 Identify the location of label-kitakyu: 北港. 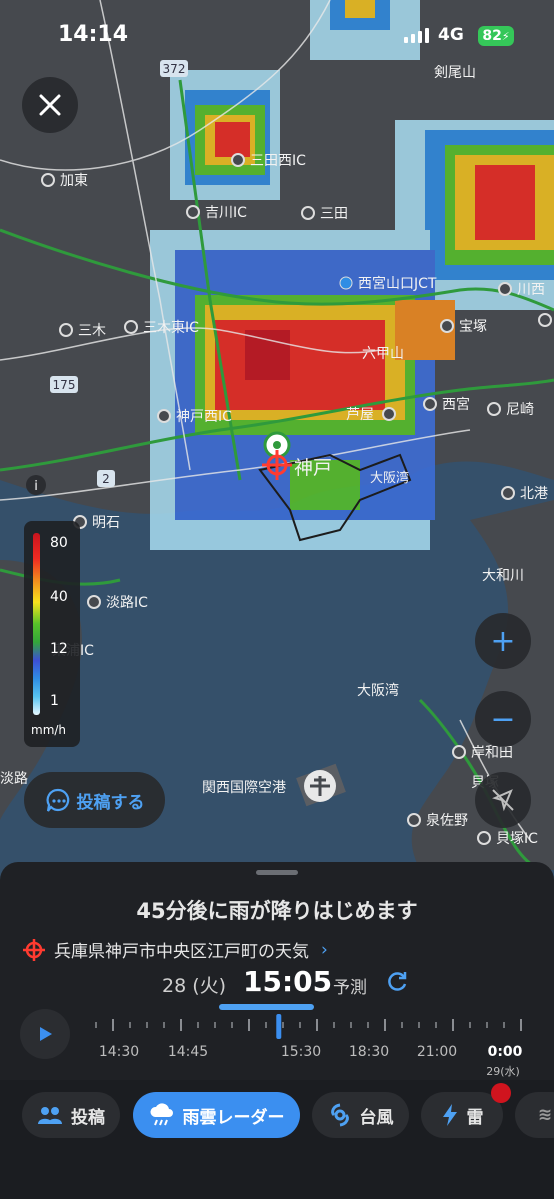
(534, 494).